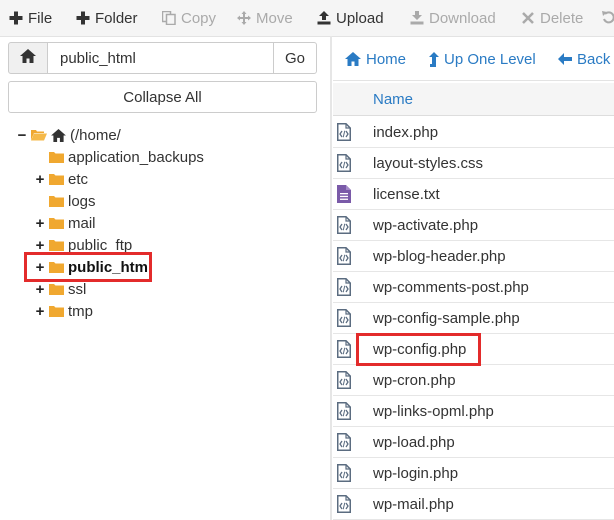 This screenshot has height=520, width=614. Describe the element at coordinates (414, 380) in the screenshot. I see `file-name: wp-cron.php` at that location.